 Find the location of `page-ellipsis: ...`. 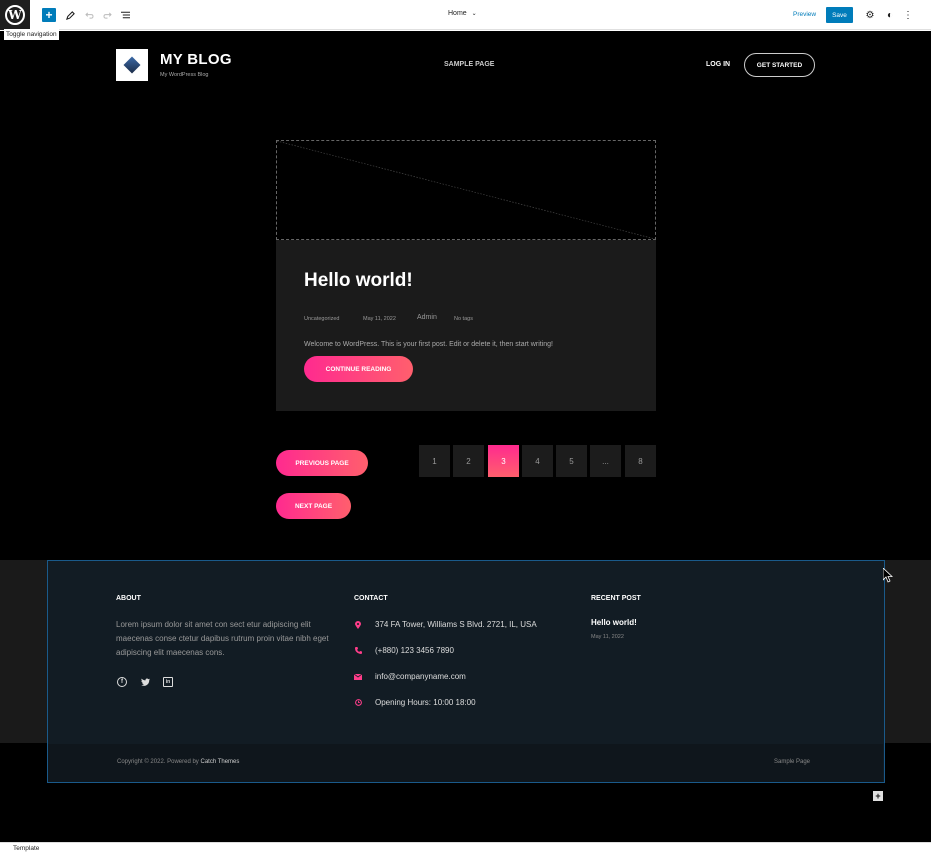

page-ellipsis: ... is located at coordinates (605, 461).